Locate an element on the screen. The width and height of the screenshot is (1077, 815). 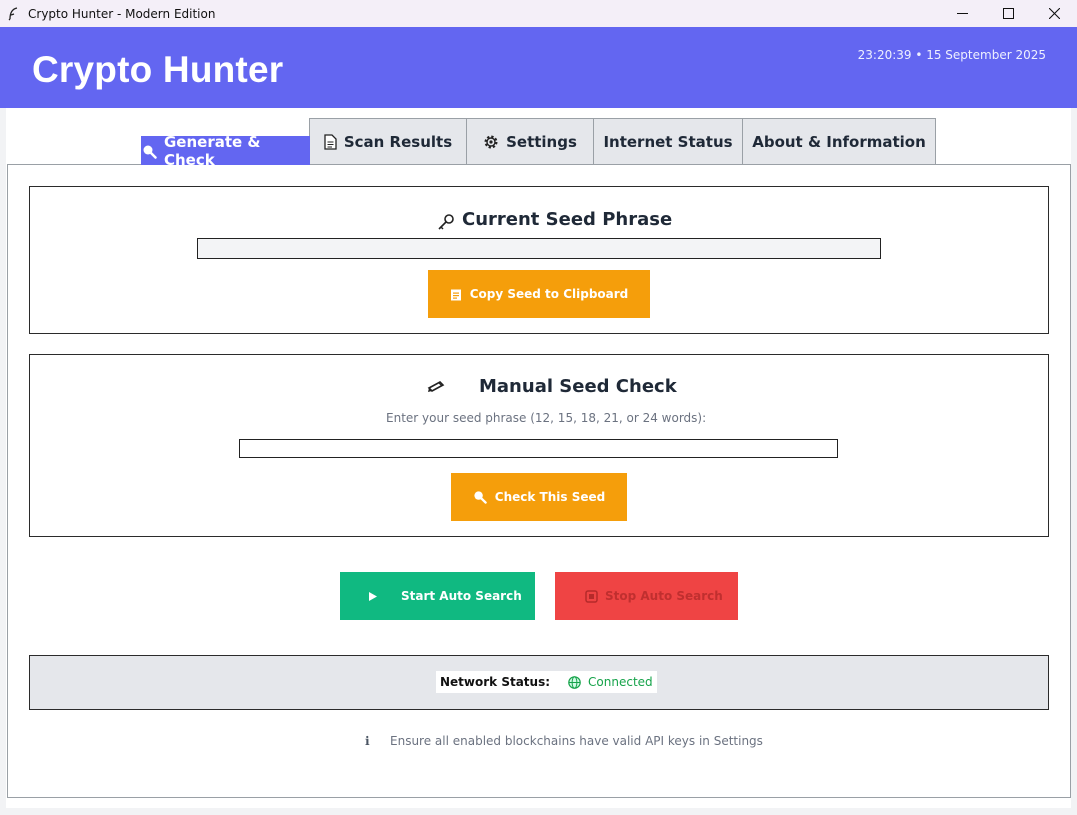
tab-label: Settings is located at coordinates (541, 142).